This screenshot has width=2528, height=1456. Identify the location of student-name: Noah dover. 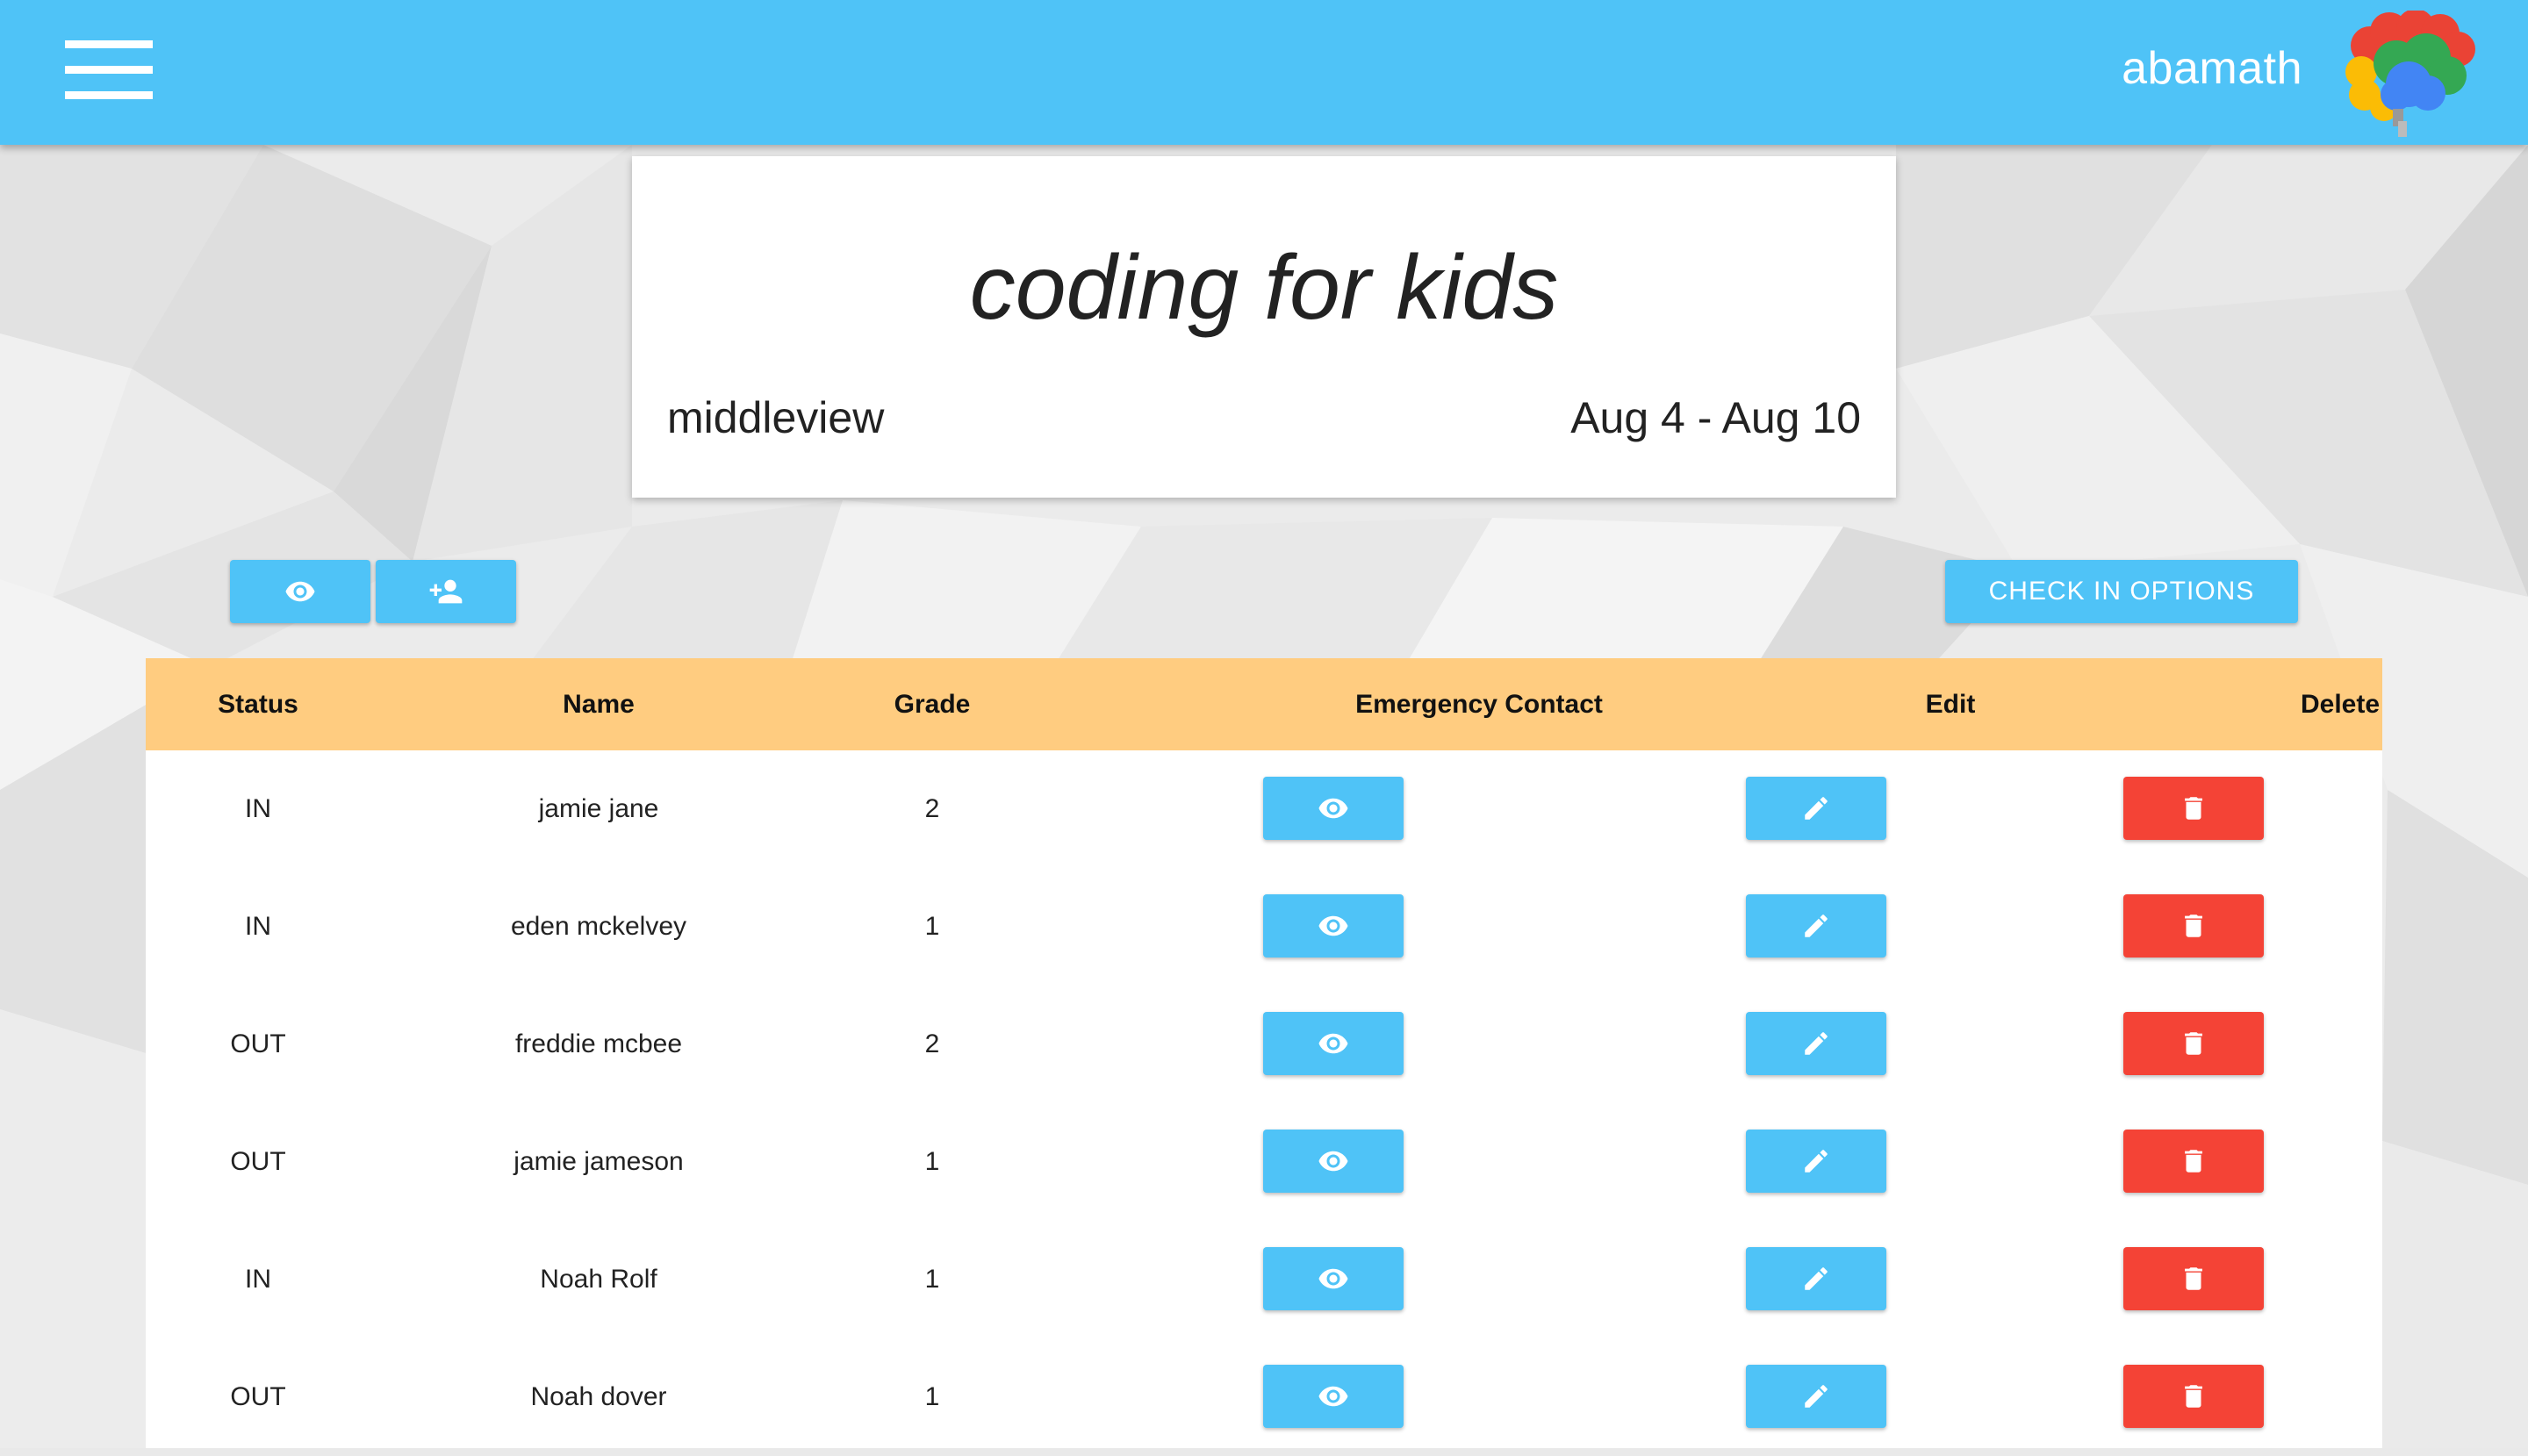
(598, 1396).